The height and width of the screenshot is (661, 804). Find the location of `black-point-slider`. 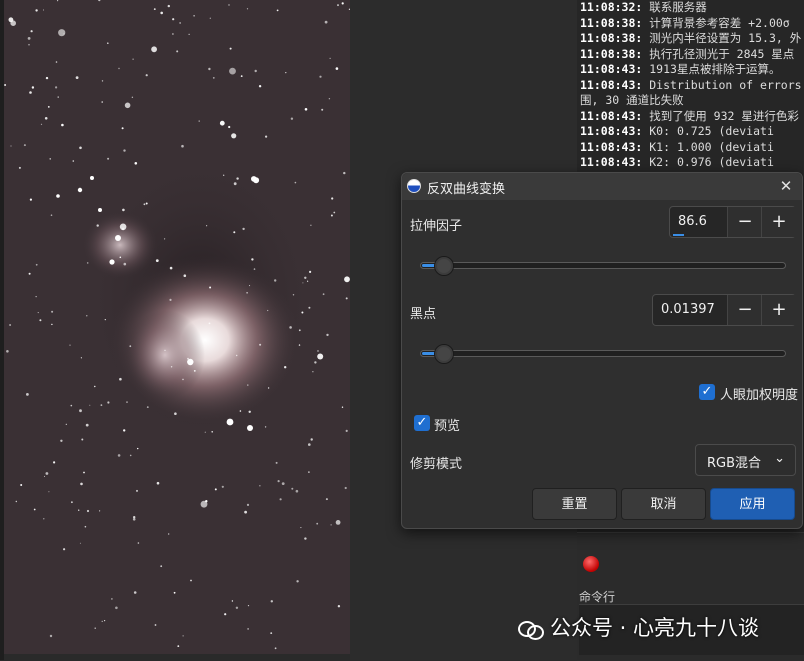

black-point-slider is located at coordinates (603, 353).